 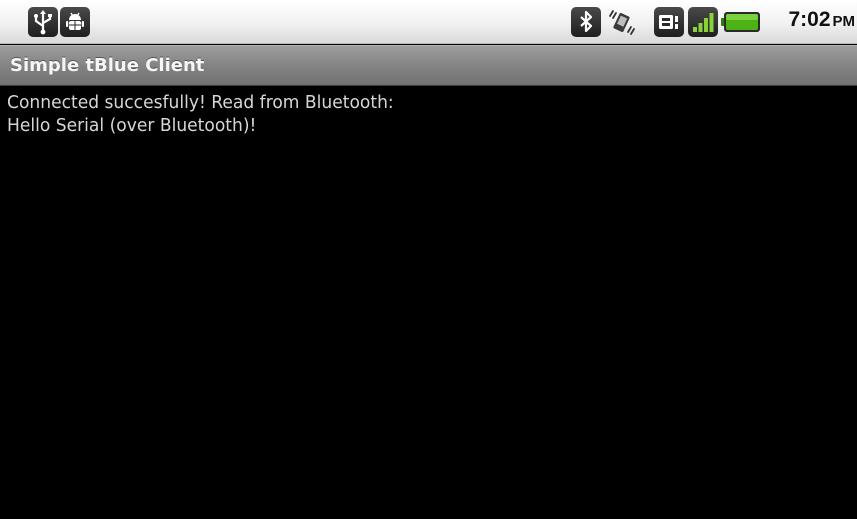 I want to click on clock-ampm: PM, so click(x=844, y=21).